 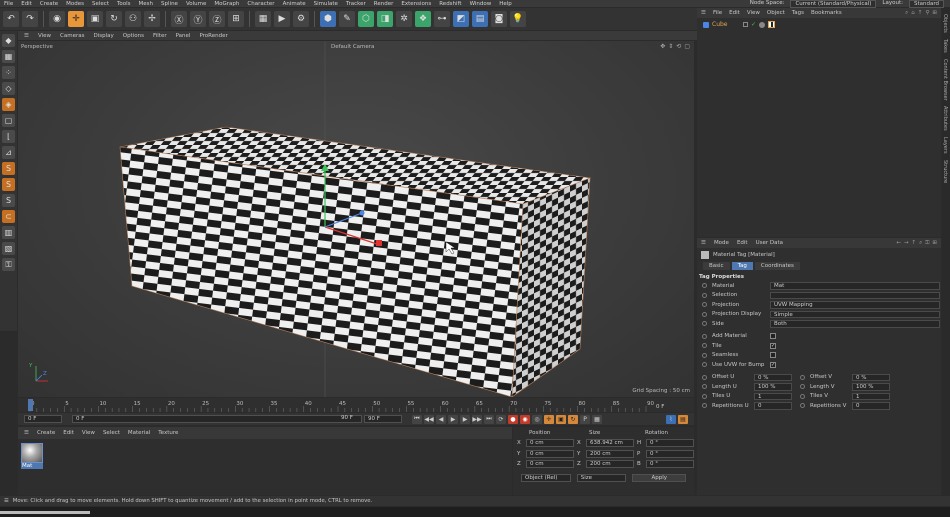 I want to click on material-item: Mat, so click(x=32, y=456).